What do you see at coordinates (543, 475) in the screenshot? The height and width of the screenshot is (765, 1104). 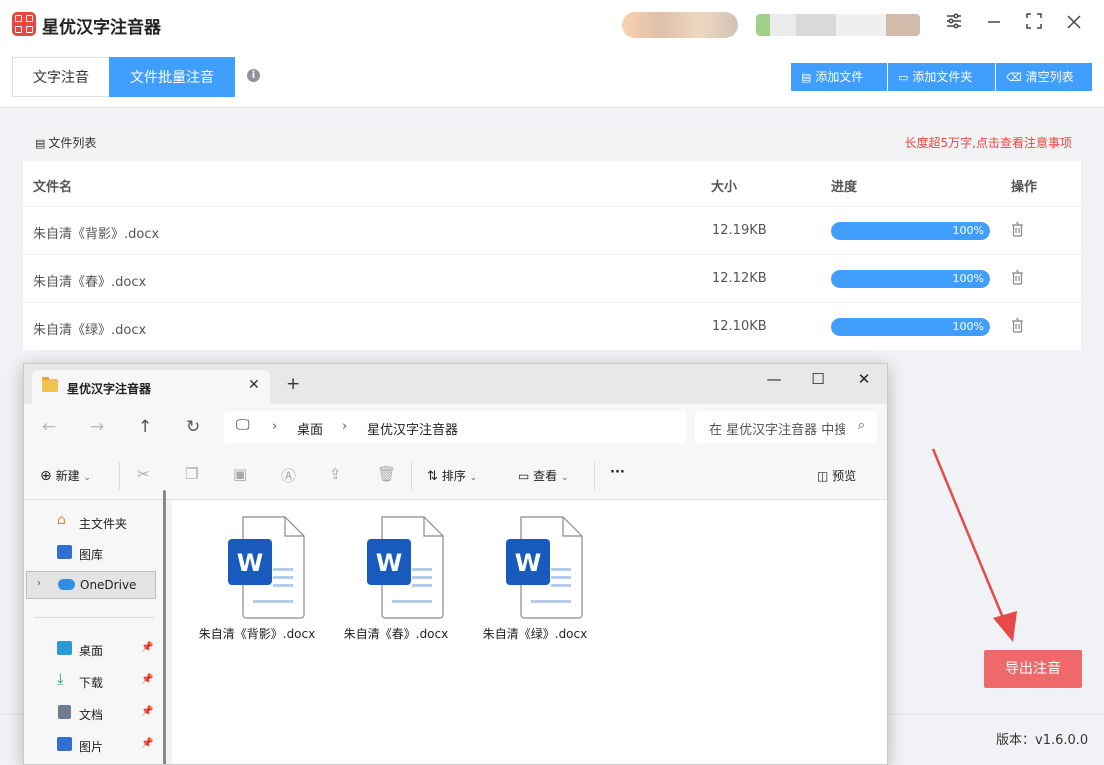 I see `view-button: ▭ 查看 ⌄` at bounding box center [543, 475].